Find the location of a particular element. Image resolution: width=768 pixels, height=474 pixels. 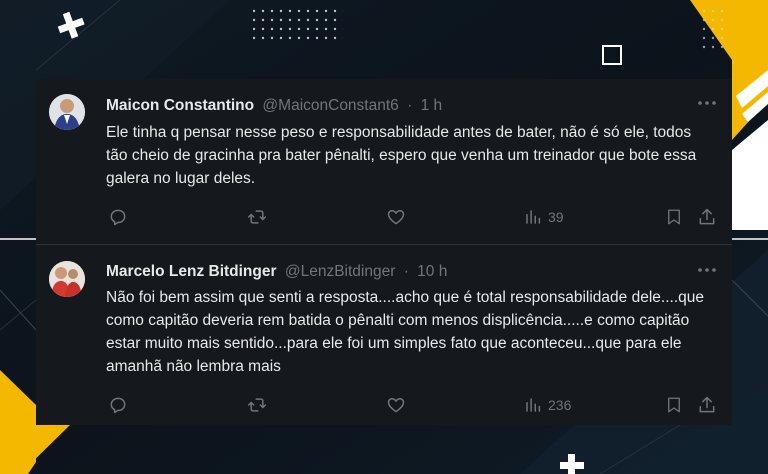

views-count: 236 is located at coordinates (560, 405).